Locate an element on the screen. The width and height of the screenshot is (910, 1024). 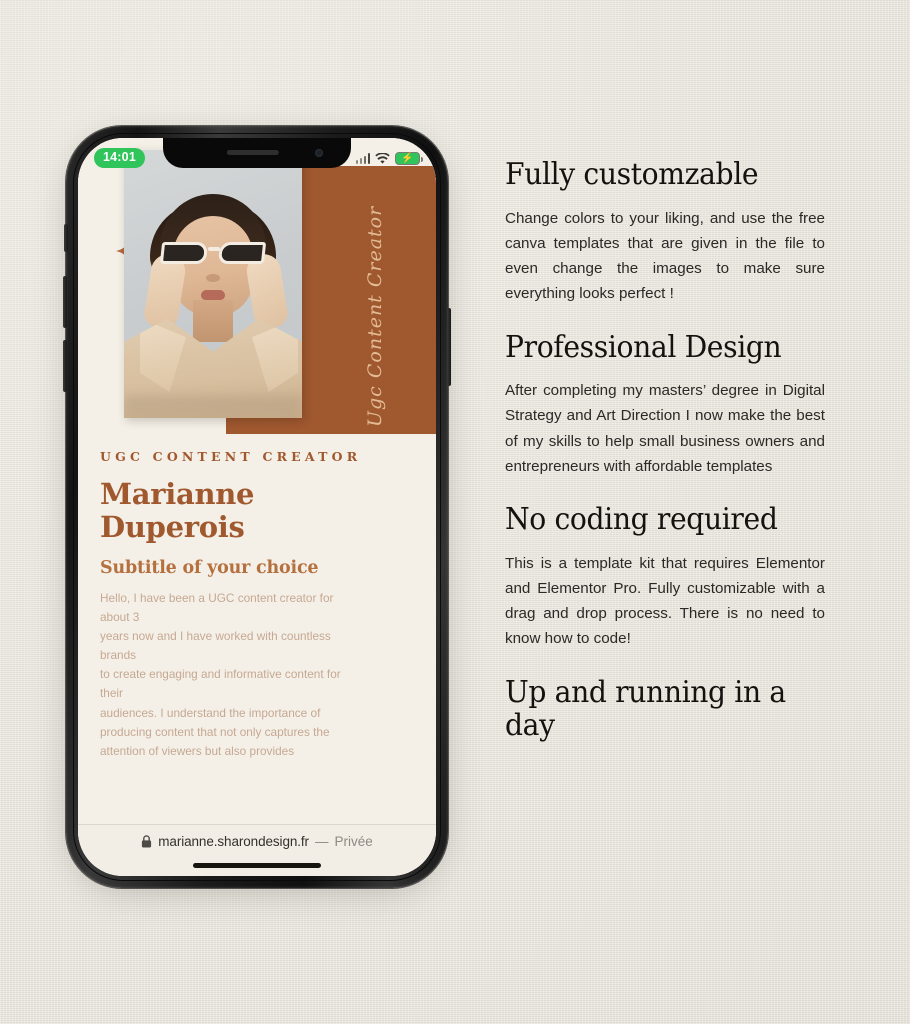
lens-right is located at coordinates (242, 253).